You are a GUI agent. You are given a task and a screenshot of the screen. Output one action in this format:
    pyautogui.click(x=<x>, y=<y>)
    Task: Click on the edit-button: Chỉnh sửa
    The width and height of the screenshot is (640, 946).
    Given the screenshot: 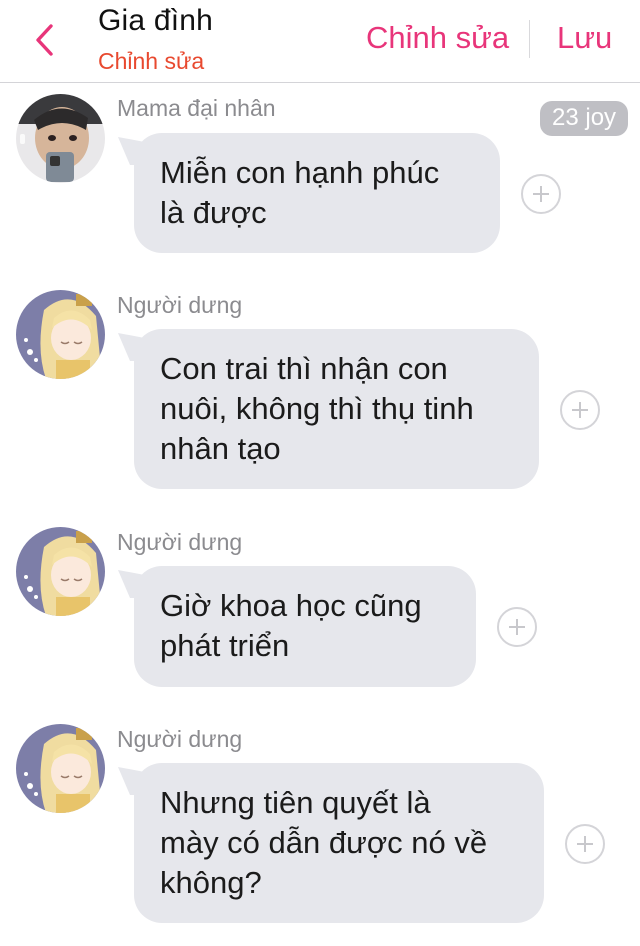 What is the action you would take?
    pyautogui.click(x=437, y=38)
    